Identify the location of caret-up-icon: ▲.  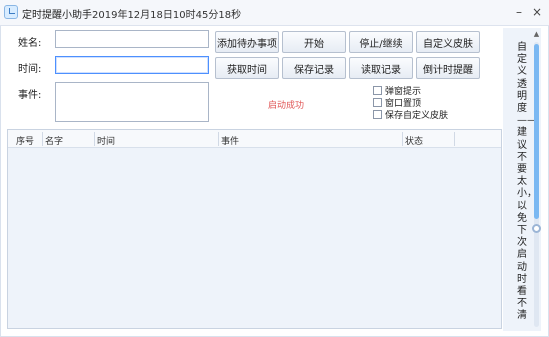
(536, 34).